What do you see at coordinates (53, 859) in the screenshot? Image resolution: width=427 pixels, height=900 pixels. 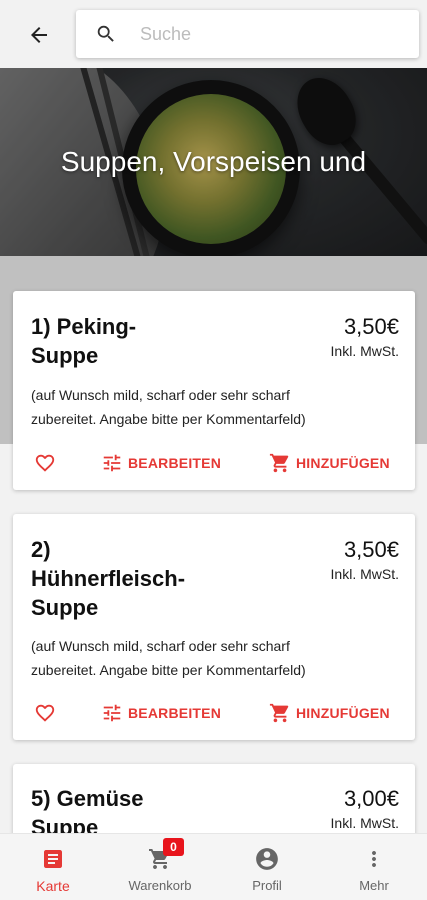 I see `menu-card-icon` at bounding box center [53, 859].